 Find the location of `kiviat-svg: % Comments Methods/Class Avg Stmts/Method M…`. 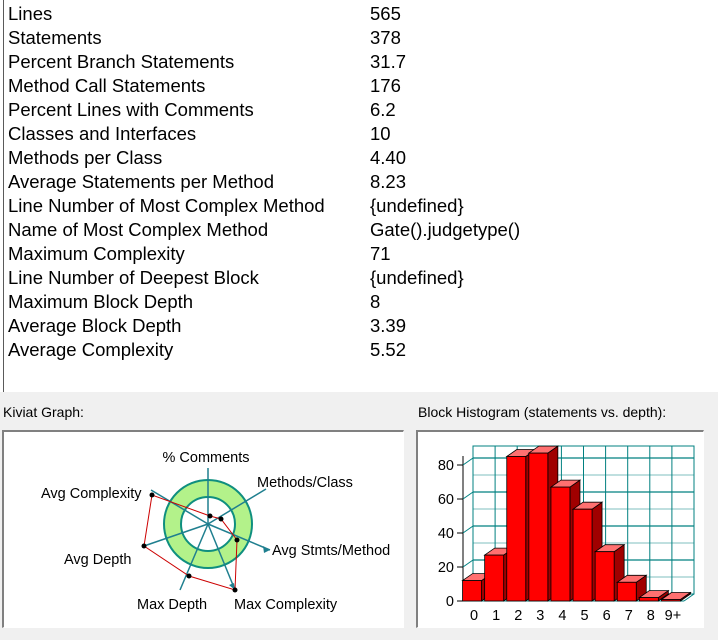

kiviat-svg: % Comments Methods/Class Avg Stmts/Method M… is located at coordinates (215, 531).